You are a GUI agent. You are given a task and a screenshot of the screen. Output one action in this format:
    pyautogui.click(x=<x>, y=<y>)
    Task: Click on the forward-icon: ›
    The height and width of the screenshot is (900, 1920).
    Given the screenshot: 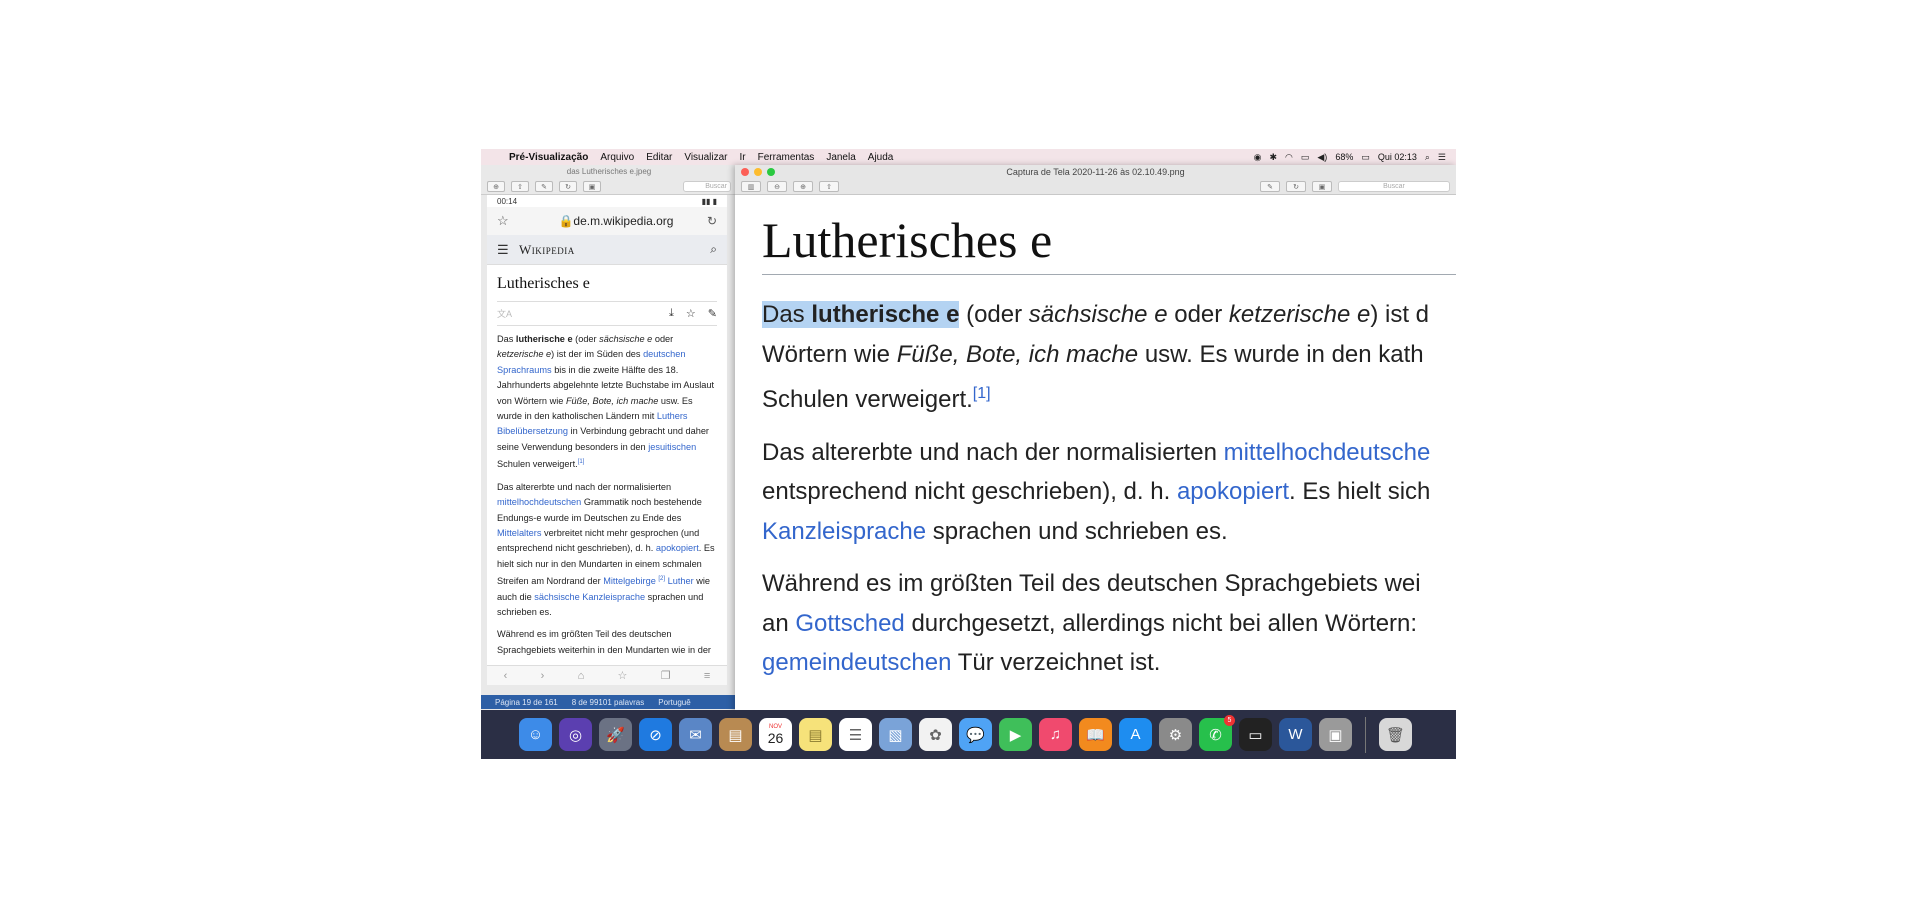 What is the action you would take?
    pyautogui.click(x=543, y=676)
    